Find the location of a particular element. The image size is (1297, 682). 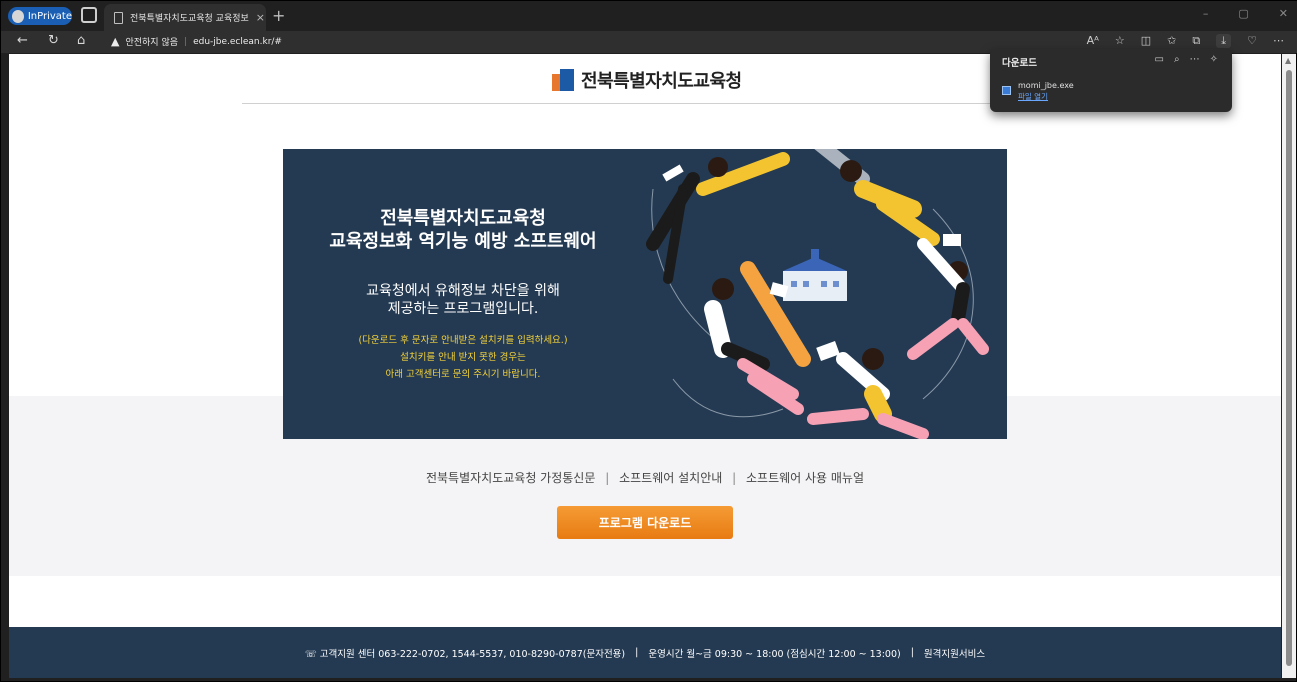

program-download-button: 프로그램 다운로드 is located at coordinates (645, 522).